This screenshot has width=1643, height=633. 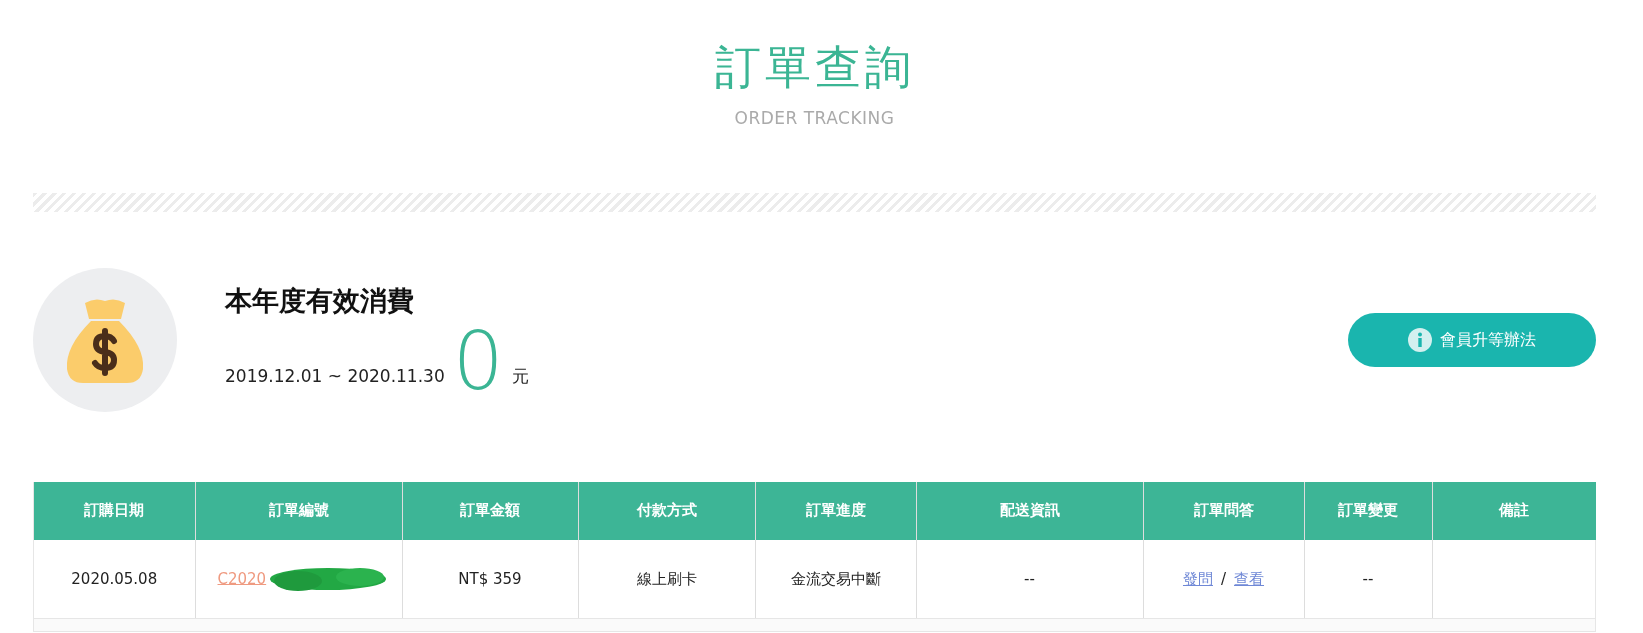 What do you see at coordinates (1514, 510) in the screenshot?
I see `column-header: 備註` at bounding box center [1514, 510].